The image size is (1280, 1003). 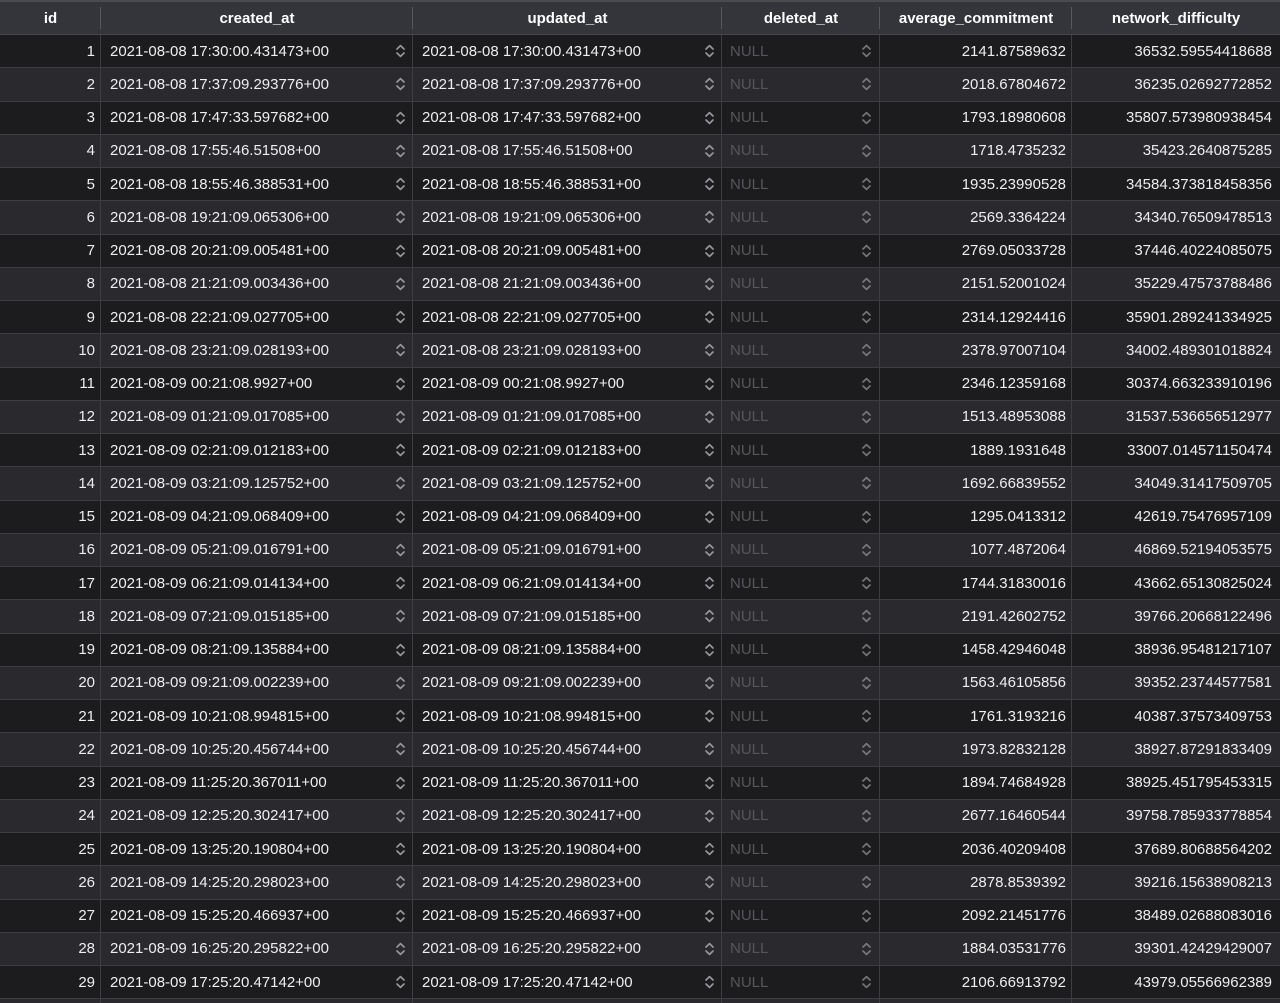 I want to click on cell-id: 29, so click(x=50, y=982).